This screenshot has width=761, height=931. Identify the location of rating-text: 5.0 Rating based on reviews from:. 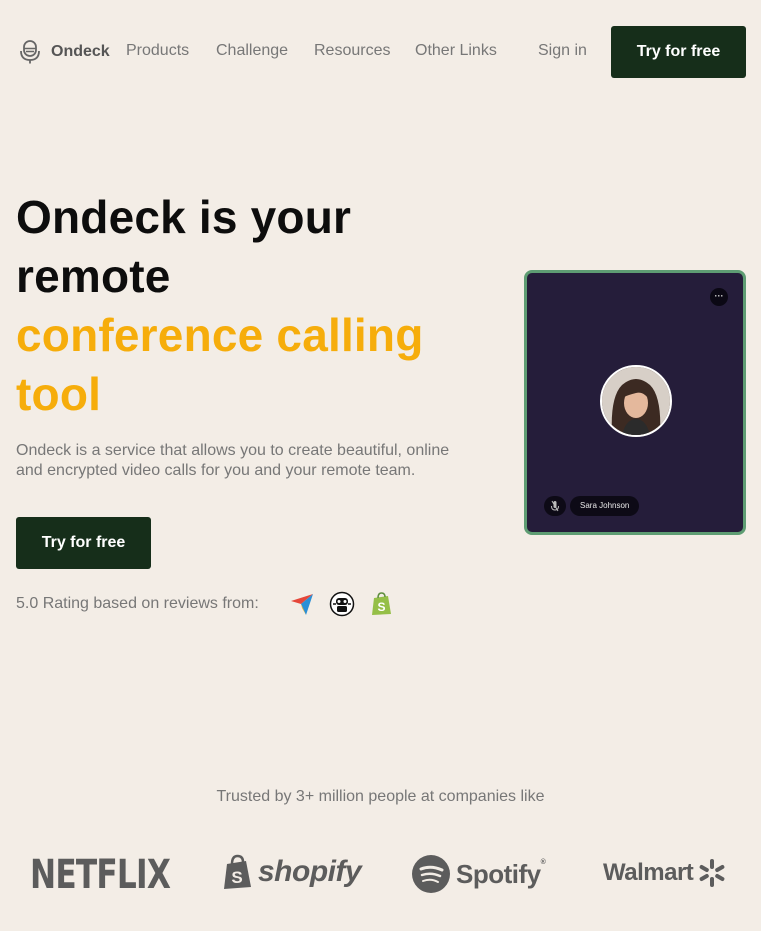
(137, 603).